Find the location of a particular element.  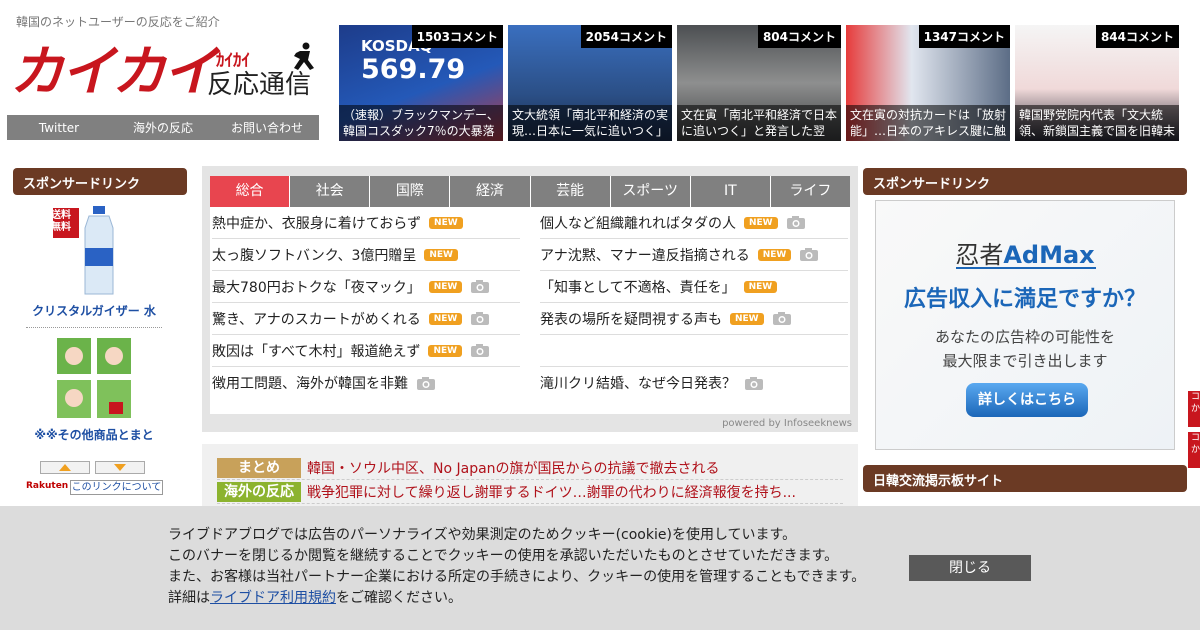

news-title: 徴用工問題、海外が韓国を非難 is located at coordinates (310, 384).